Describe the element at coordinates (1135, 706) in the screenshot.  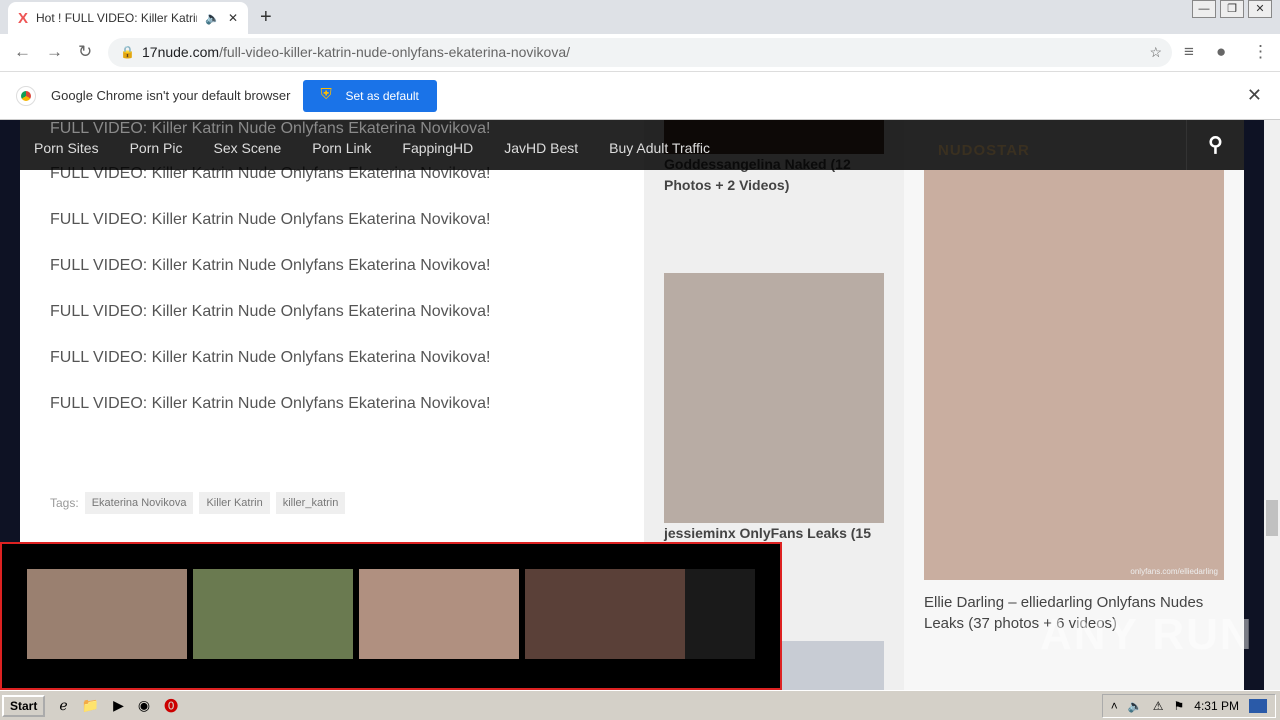
I see `volume-icon: 🔈` at that location.